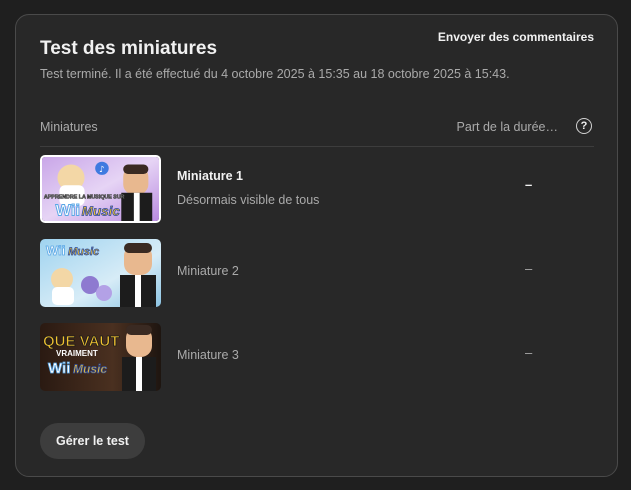 Image resolution: width=631 pixels, height=490 pixels. What do you see at coordinates (55, 250) in the screenshot?
I see `thumbnail-2-logo-wii: Wii` at bounding box center [55, 250].